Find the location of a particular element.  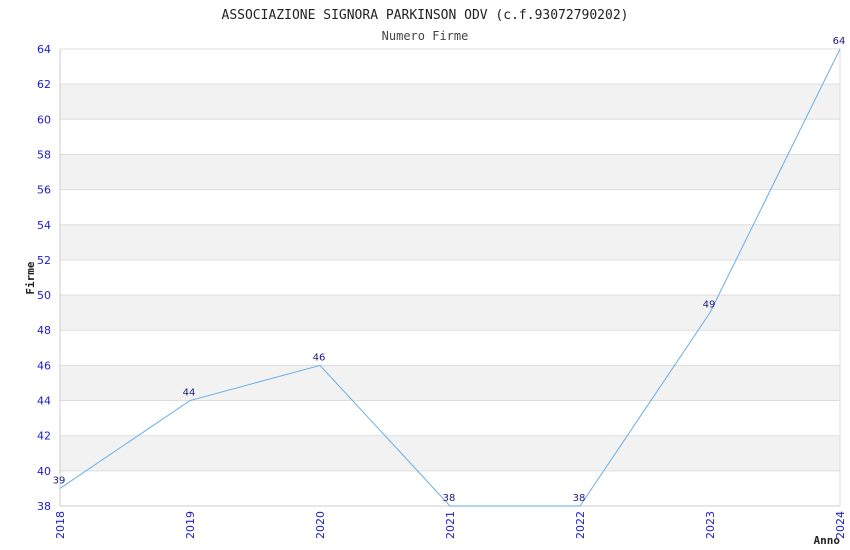

y-tick-label: 50 is located at coordinates (44, 295).